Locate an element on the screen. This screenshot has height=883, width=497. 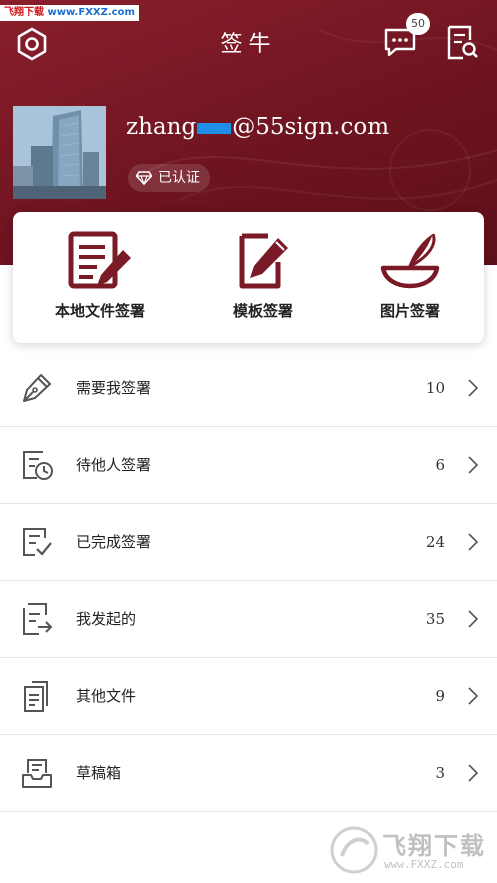
menu-item-count: 24 is located at coordinates (435, 542).